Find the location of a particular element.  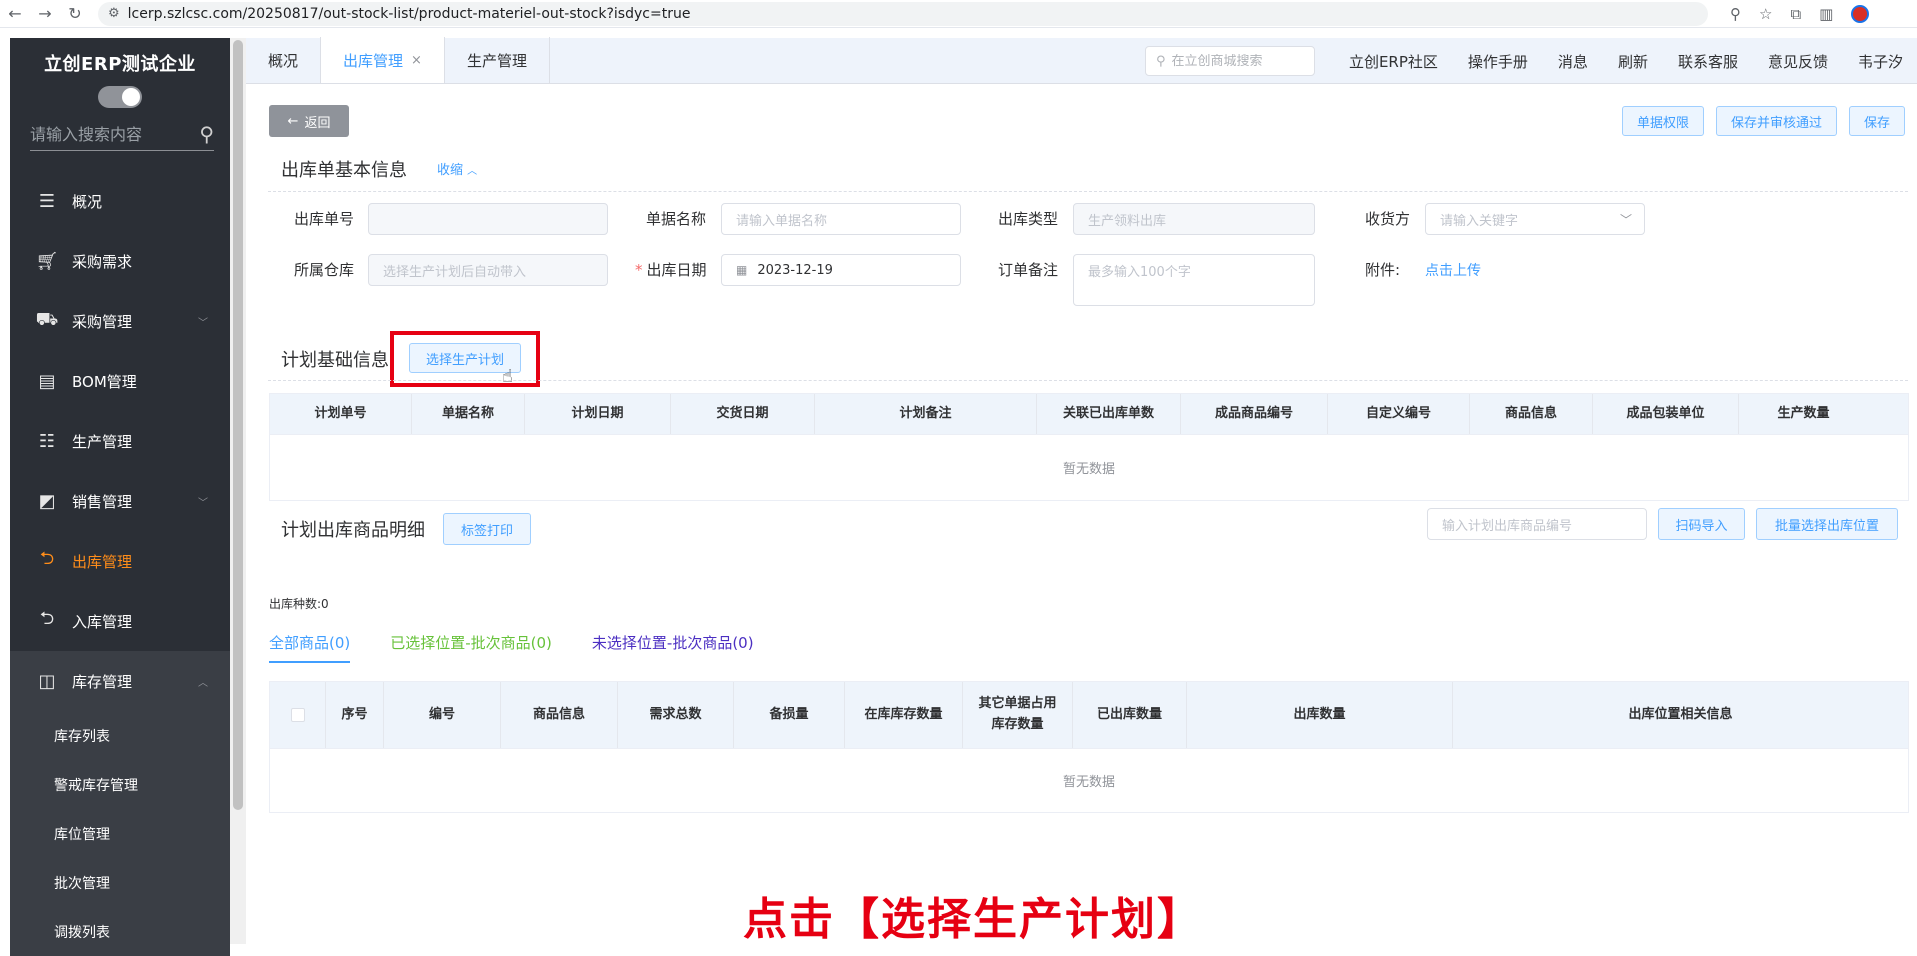

outbound-date-picker: ▦ 2023-12-19 is located at coordinates (841, 270).